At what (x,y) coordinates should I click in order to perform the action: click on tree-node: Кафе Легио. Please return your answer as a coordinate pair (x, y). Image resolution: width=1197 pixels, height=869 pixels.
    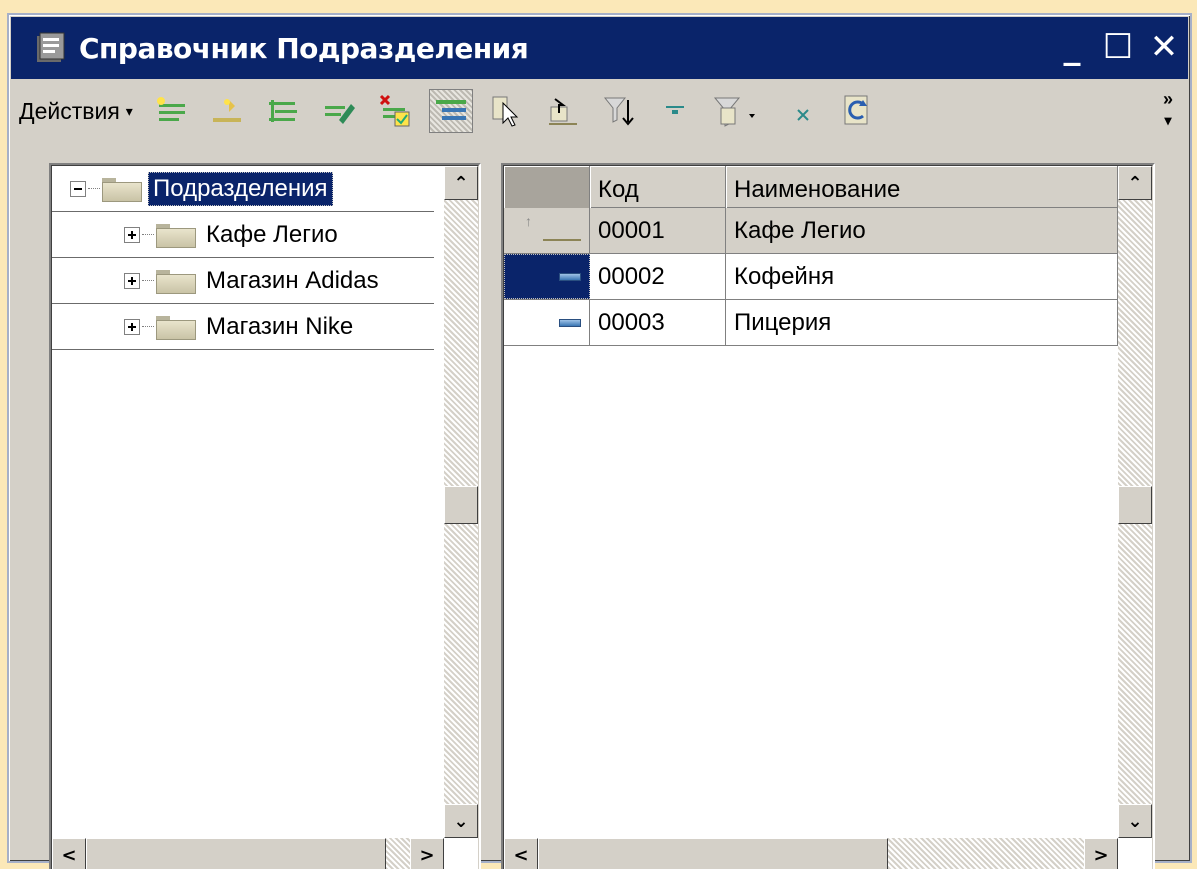
    Looking at the image, I should click on (243, 235).